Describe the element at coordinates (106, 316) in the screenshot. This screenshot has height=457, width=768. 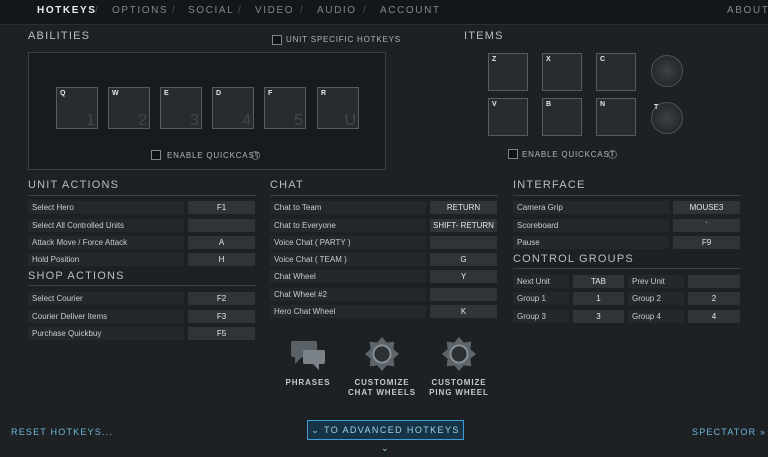
I see `row-label: Courier Deliver Items` at that location.